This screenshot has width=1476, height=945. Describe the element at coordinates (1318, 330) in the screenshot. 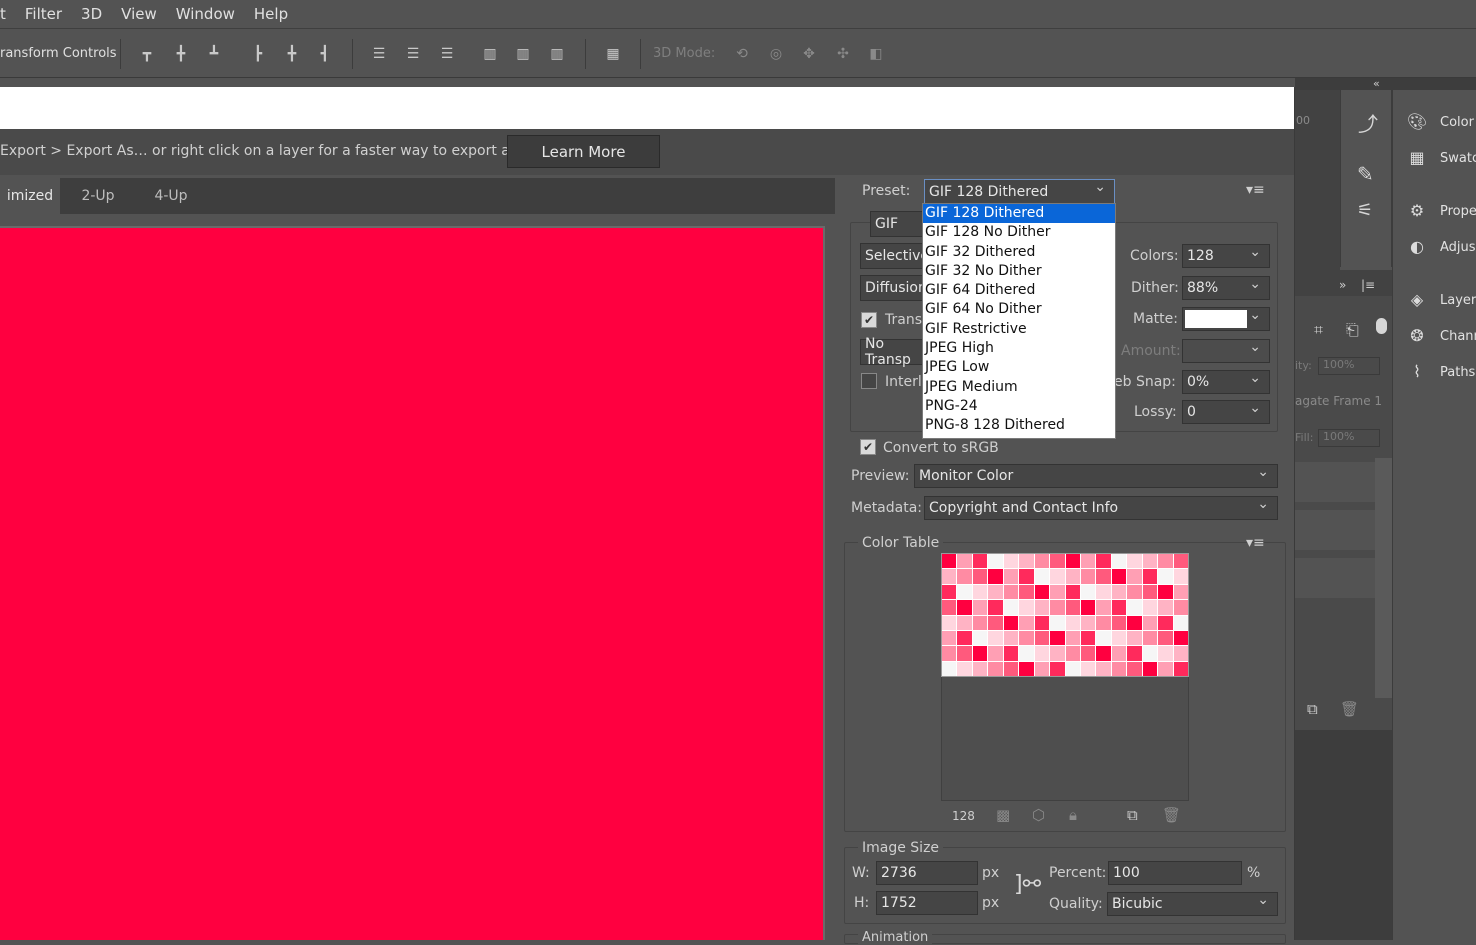

I see `transform-icon: ⌗` at that location.